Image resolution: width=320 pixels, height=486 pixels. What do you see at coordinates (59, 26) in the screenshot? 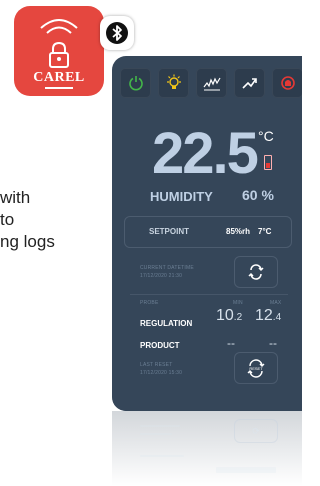
I see `wifi-icon` at bounding box center [59, 26].